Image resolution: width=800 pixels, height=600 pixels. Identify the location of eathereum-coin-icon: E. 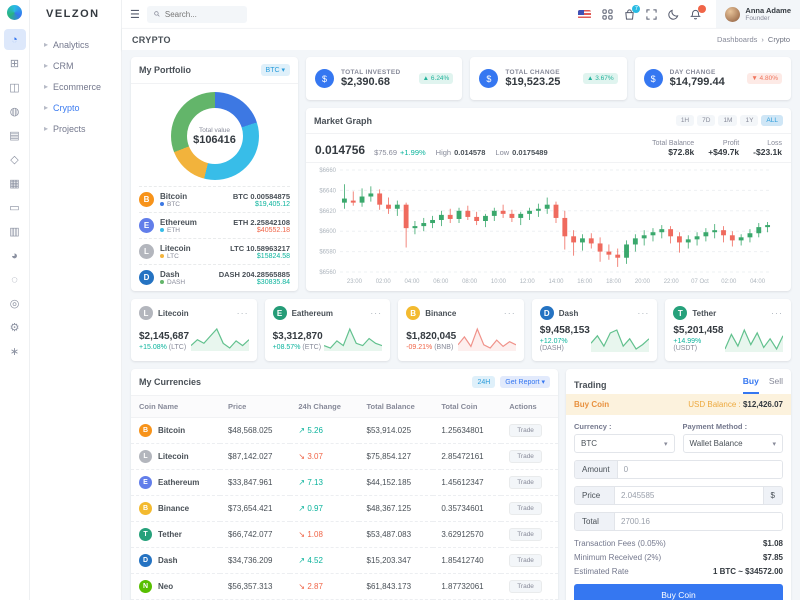
(279, 313).